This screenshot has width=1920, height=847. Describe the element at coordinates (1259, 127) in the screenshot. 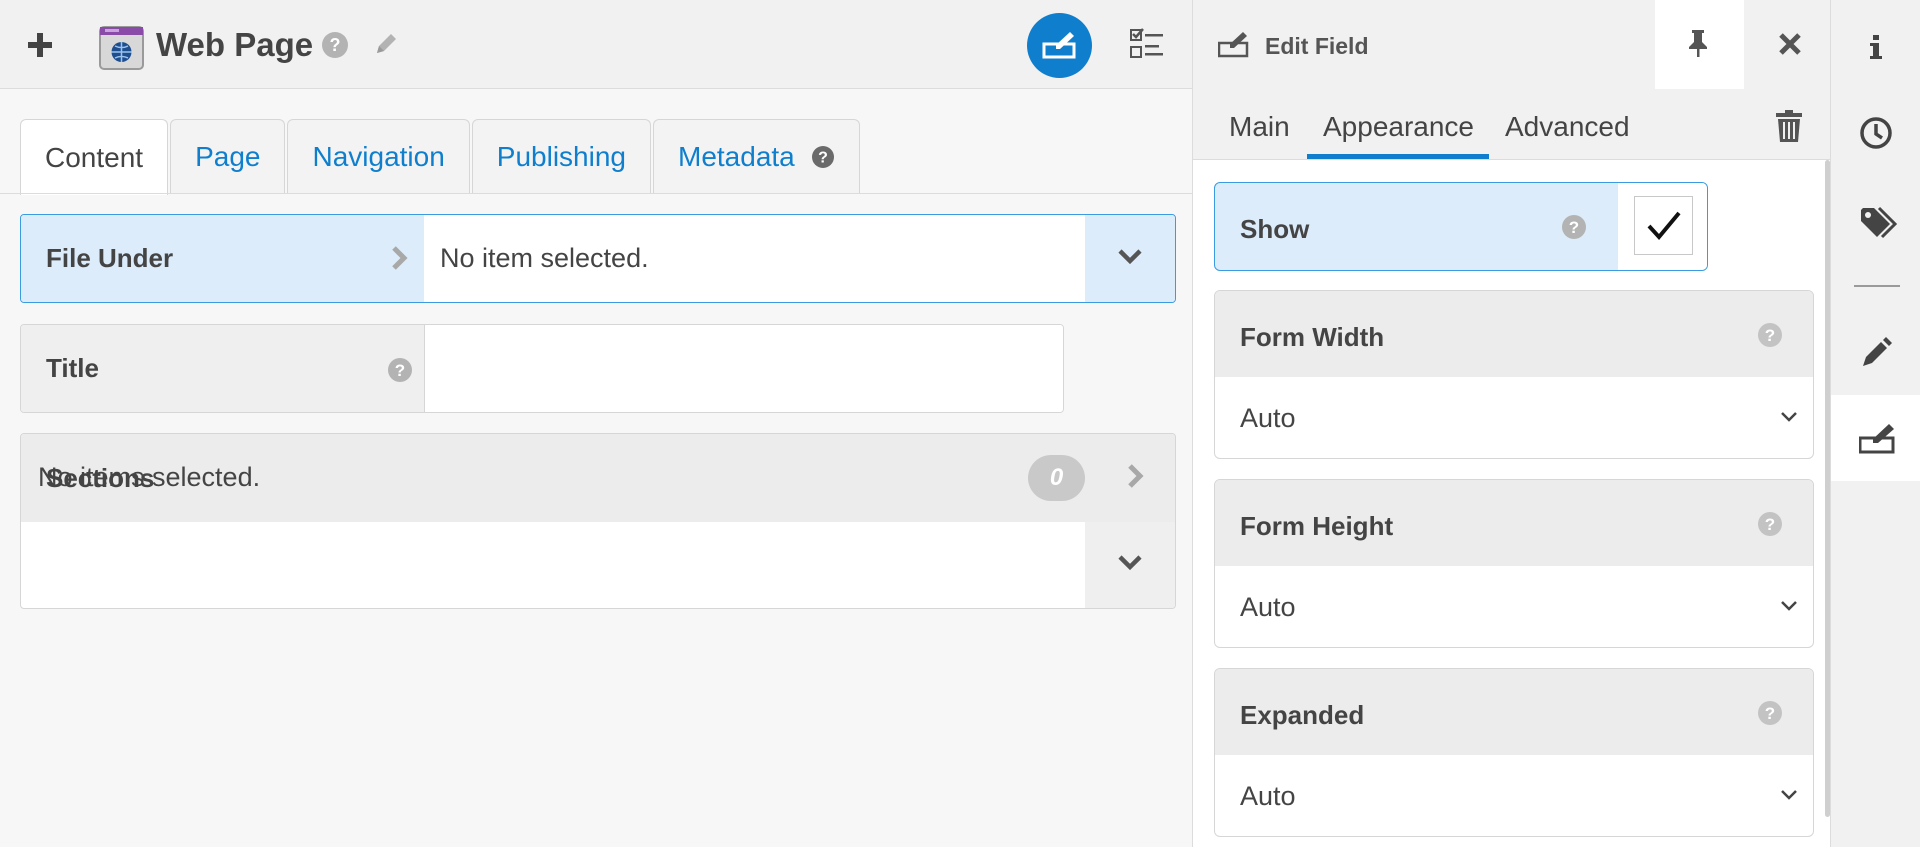

I see `tab-main: Main` at that location.